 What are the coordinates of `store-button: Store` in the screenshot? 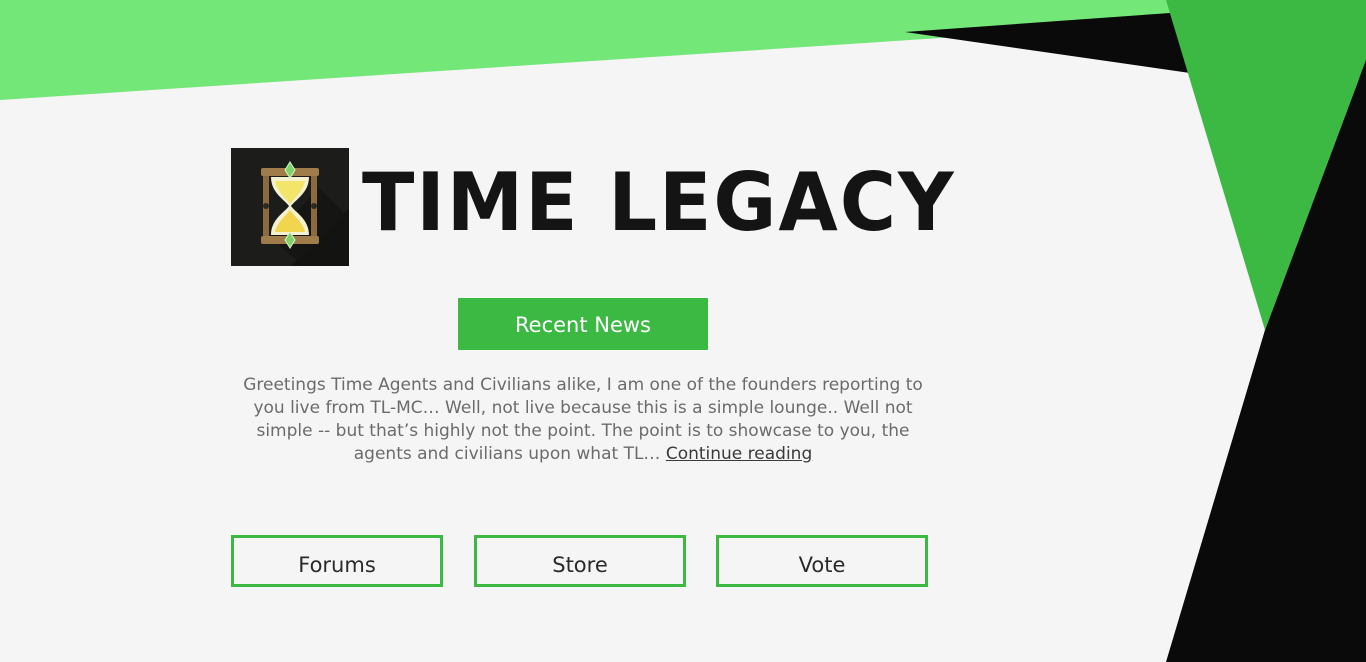 It's located at (580, 561).